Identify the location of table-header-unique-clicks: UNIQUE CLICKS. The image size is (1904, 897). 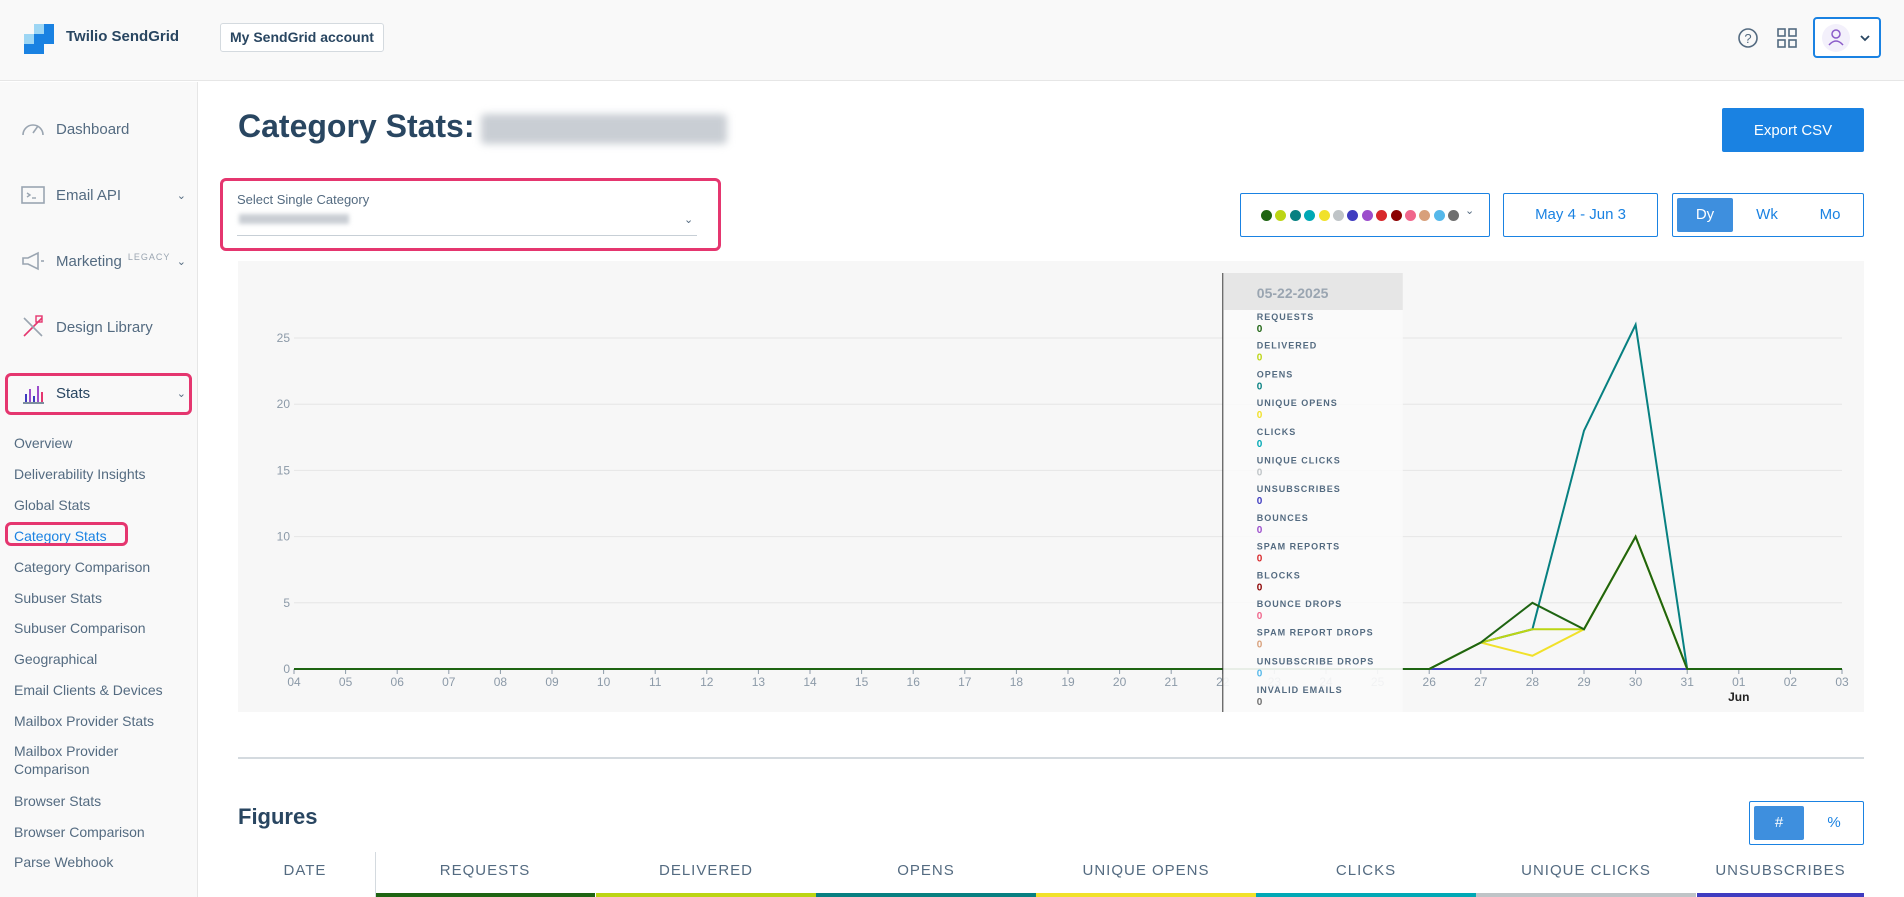
(1586, 870).